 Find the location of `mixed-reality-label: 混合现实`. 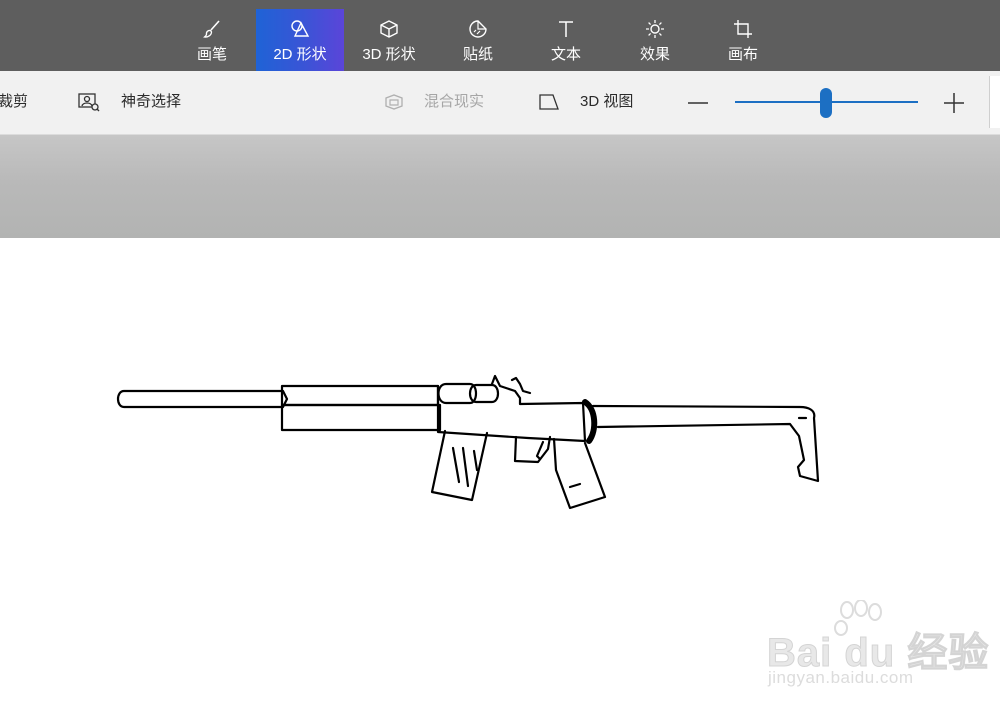

mixed-reality-label: 混合现实 is located at coordinates (454, 101).